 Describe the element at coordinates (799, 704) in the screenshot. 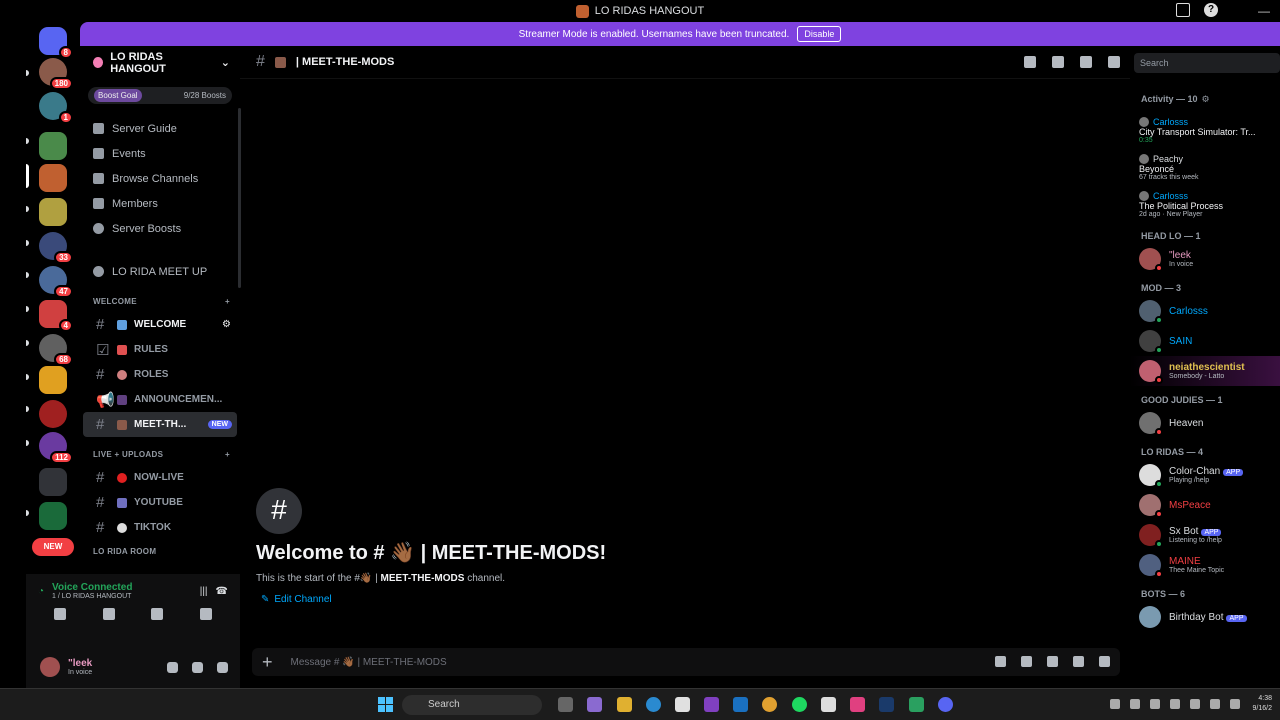

I see `spotify-icon` at that location.